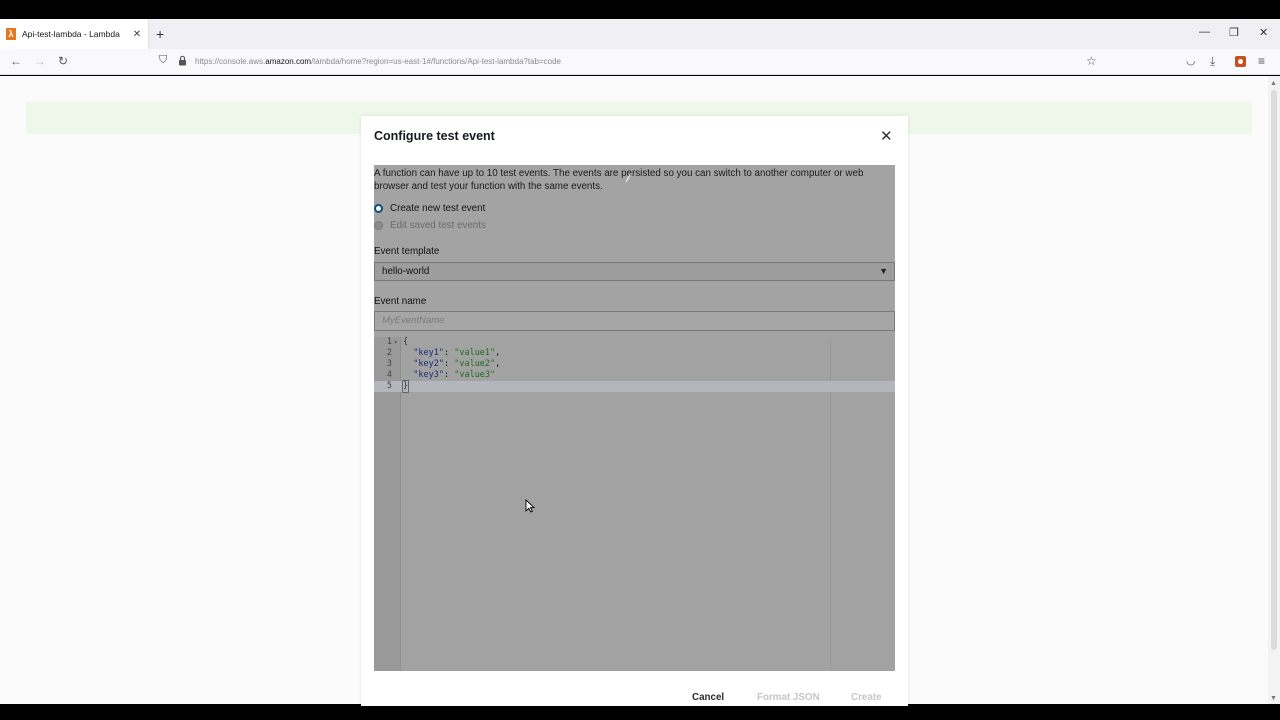 The width and height of the screenshot is (1280, 720). What do you see at coordinates (434, 136) in the screenshot?
I see `modal-title: Configure test event` at bounding box center [434, 136].